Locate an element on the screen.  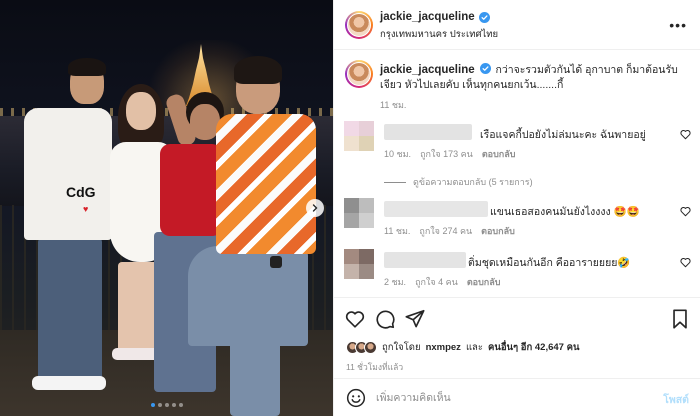
comment-input is located at coordinates (506, 398).